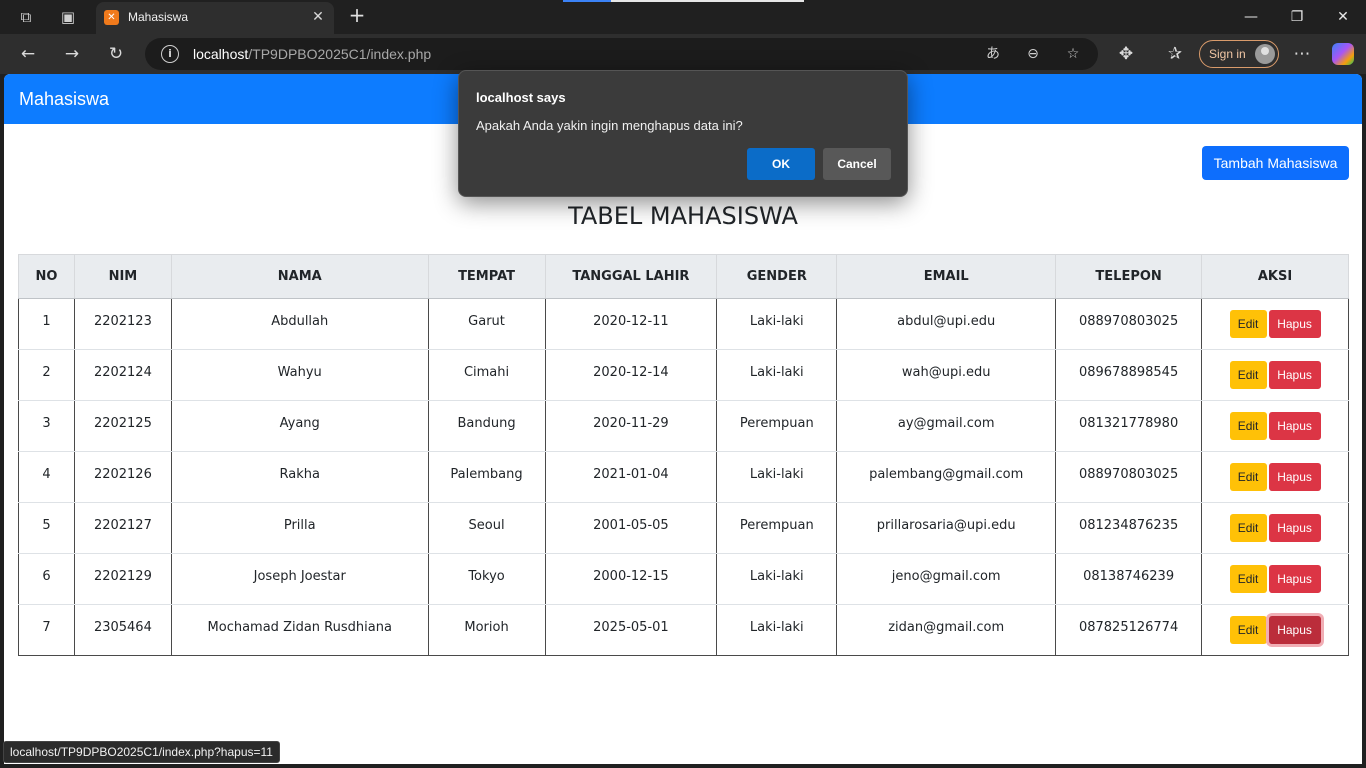 The height and width of the screenshot is (768, 1366). Describe the element at coordinates (1129, 579) in the screenshot. I see `cell-telepon: 08138746239` at that location.